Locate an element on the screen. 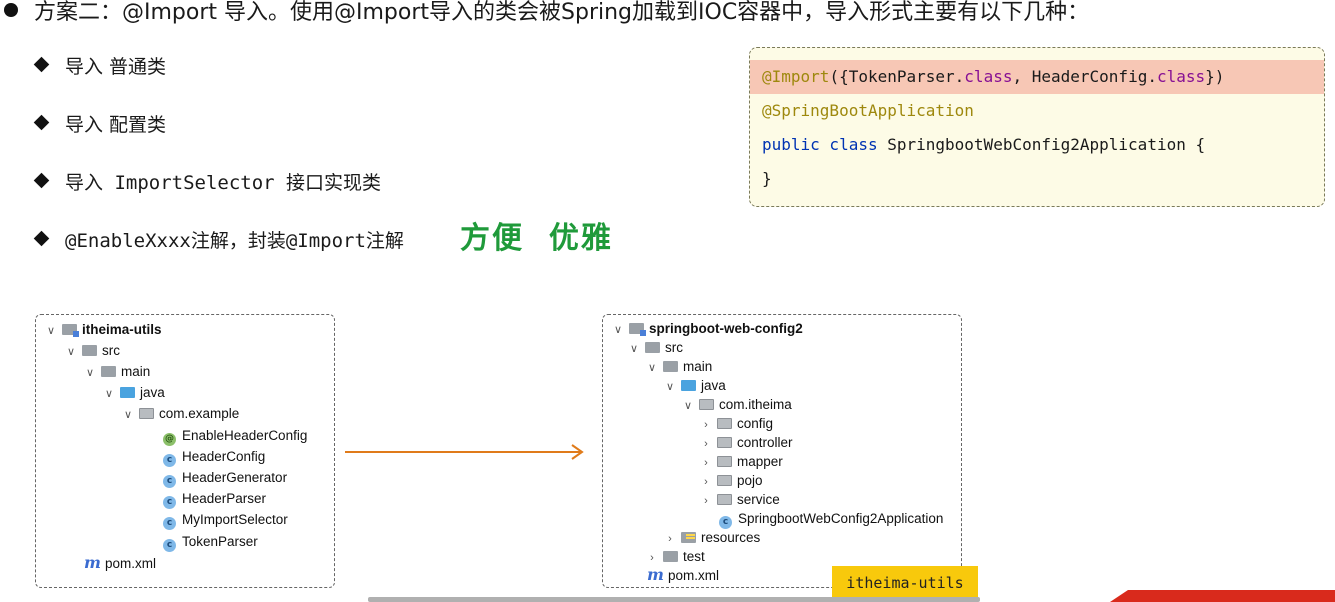 The height and width of the screenshot is (602, 1335). tree-node-class: c TokenParser is located at coordinates (210, 542).